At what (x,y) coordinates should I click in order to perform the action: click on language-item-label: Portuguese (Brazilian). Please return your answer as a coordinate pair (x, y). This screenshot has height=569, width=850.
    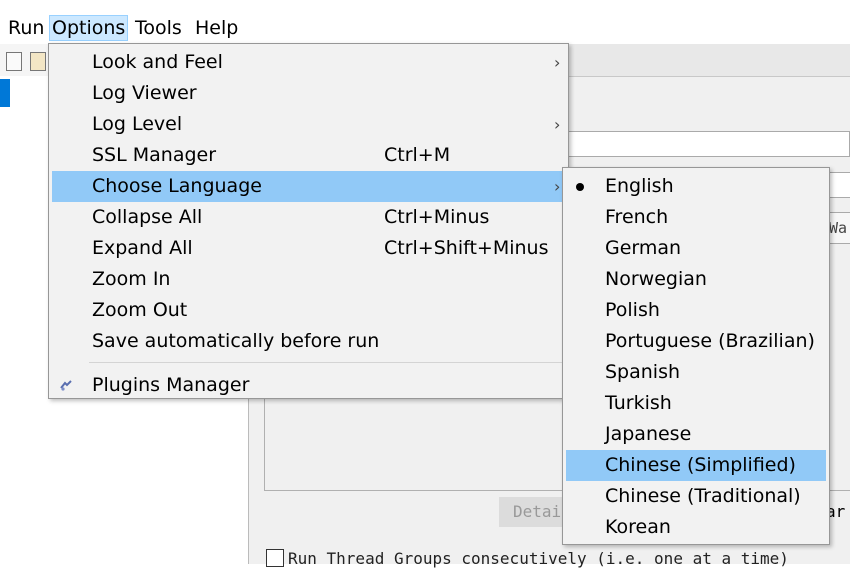
    Looking at the image, I should click on (710, 341).